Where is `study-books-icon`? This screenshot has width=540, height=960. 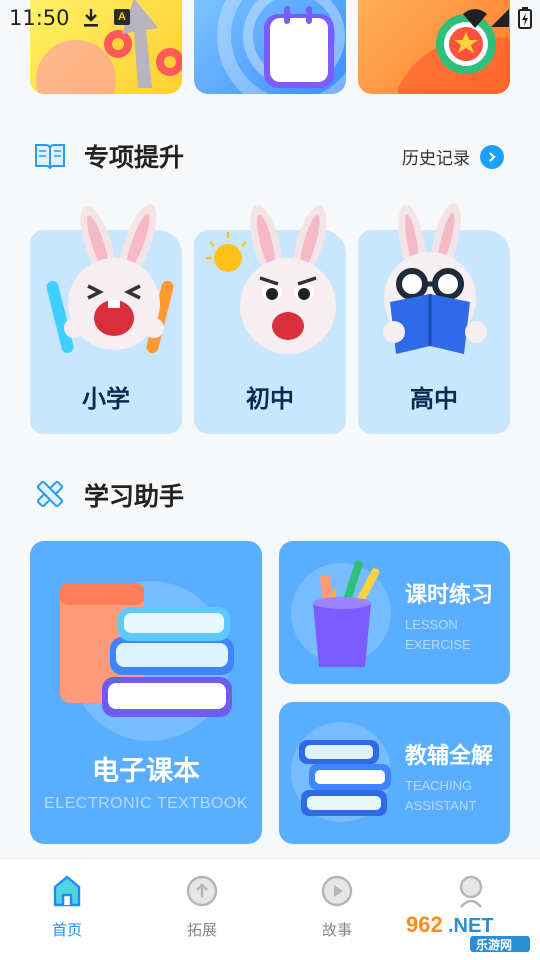
study-books-icon is located at coordinates (345, 778).